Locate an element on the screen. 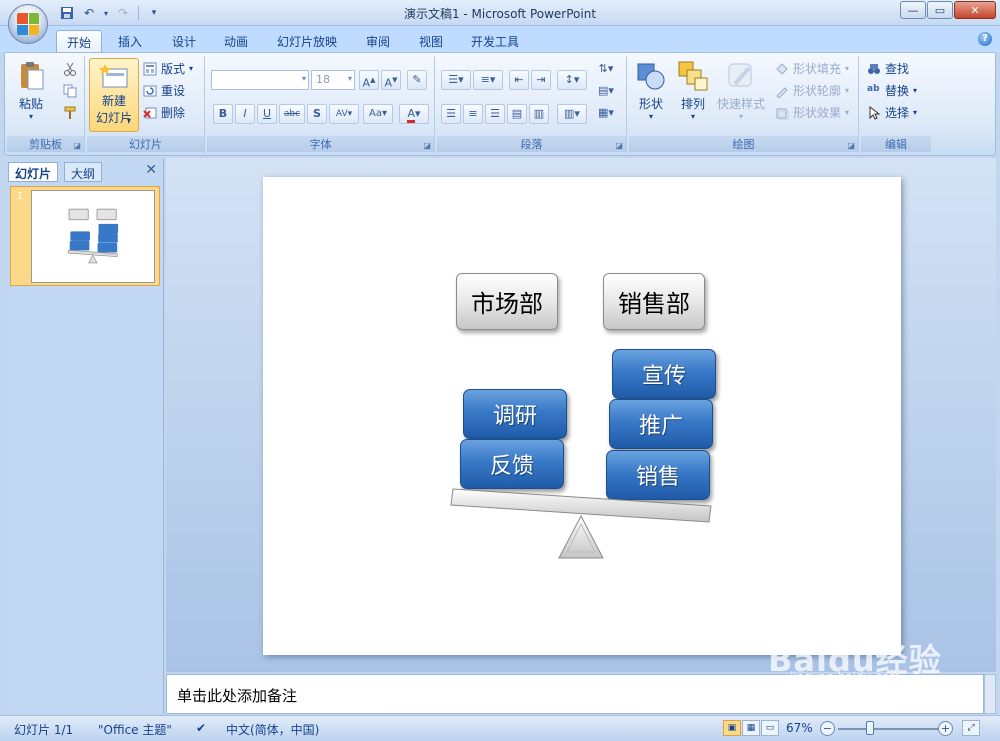  align-text-button: ▤▾ is located at coordinates (606, 92).